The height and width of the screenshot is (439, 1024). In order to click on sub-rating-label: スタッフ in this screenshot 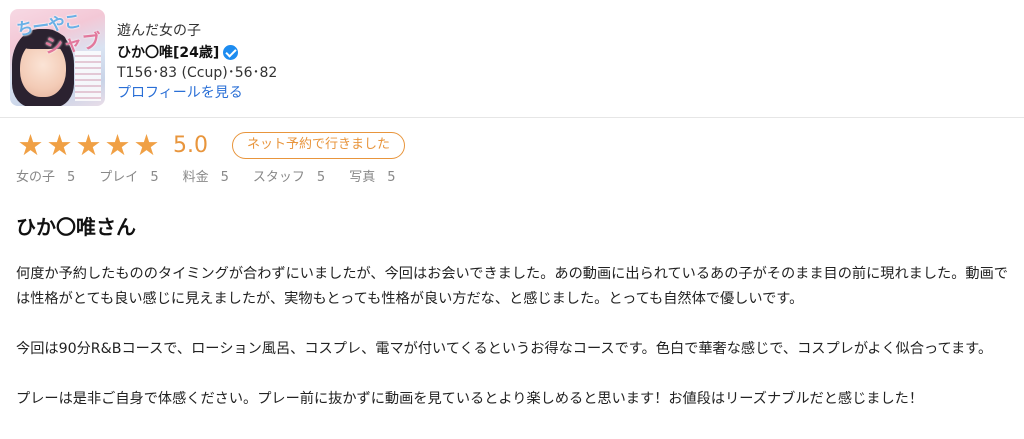, I will do `click(278, 177)`.